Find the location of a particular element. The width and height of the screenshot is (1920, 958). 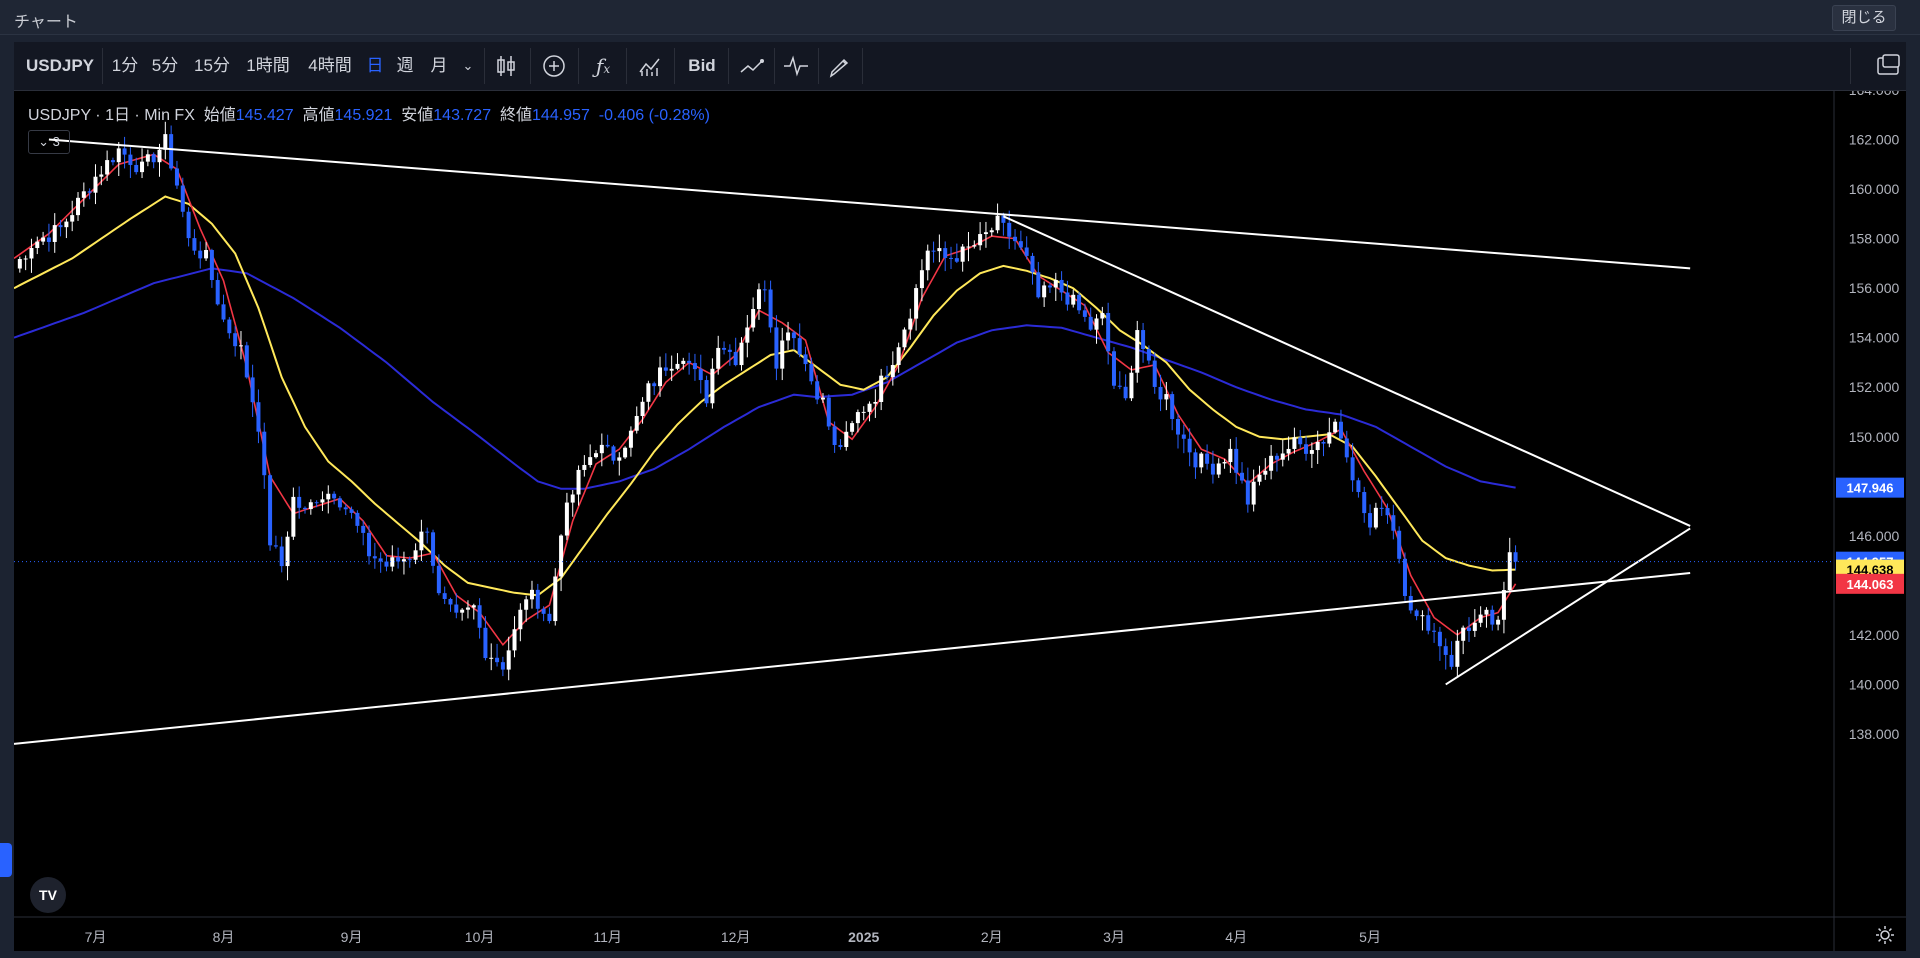

price-label-ma_fast: 144.063 is located at coordinates (1870, 583).